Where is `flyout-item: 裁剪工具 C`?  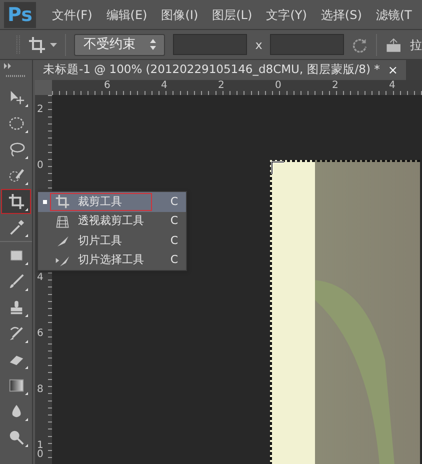 flyout-item: 裁剪工具 C is located at coordinates (112, 202).